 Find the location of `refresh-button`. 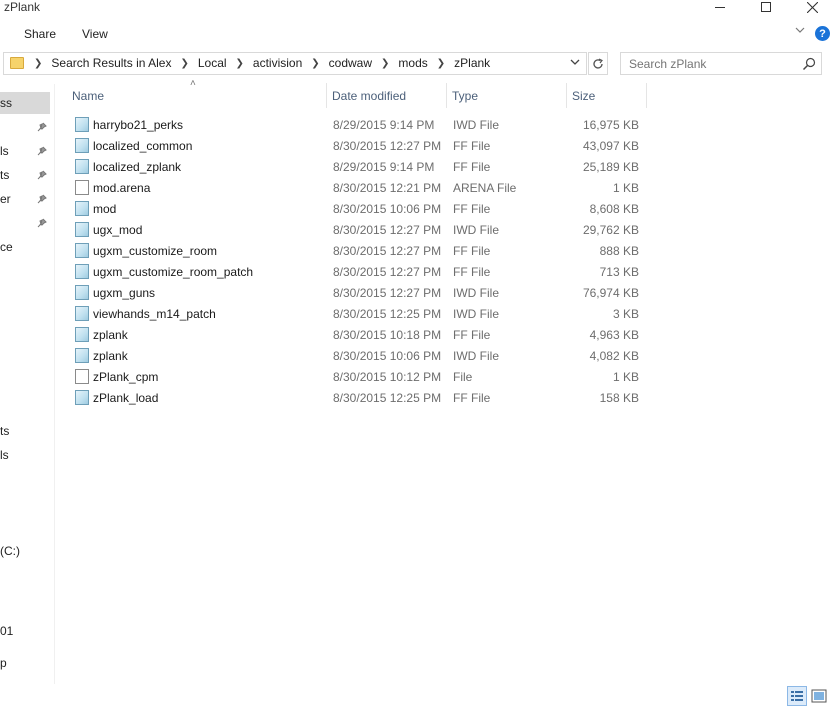

refresh-button is located at coordinates (598, 63).